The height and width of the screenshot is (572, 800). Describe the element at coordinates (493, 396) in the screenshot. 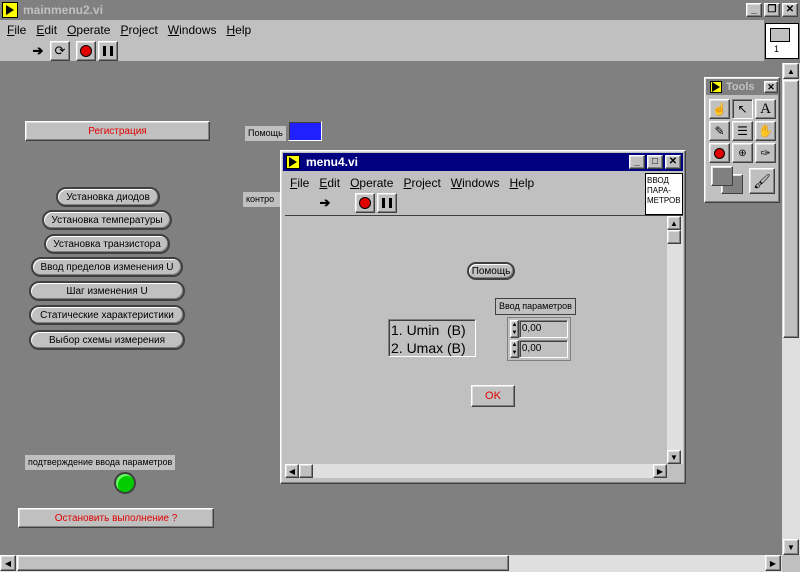

I see `ok-button: OK` at that location.